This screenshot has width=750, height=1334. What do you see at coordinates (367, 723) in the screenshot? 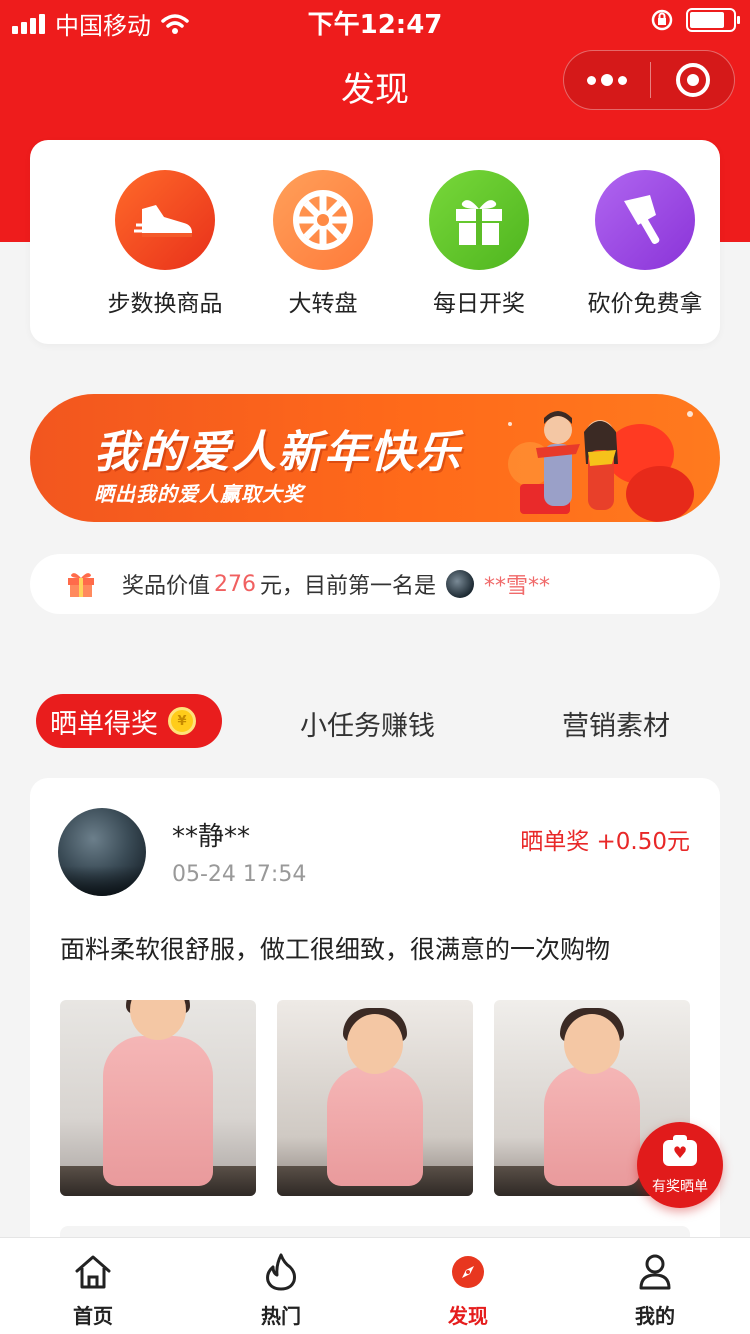
I see `tab-small-tasks: 小任务赚钱` at bounding box center [367, 723].